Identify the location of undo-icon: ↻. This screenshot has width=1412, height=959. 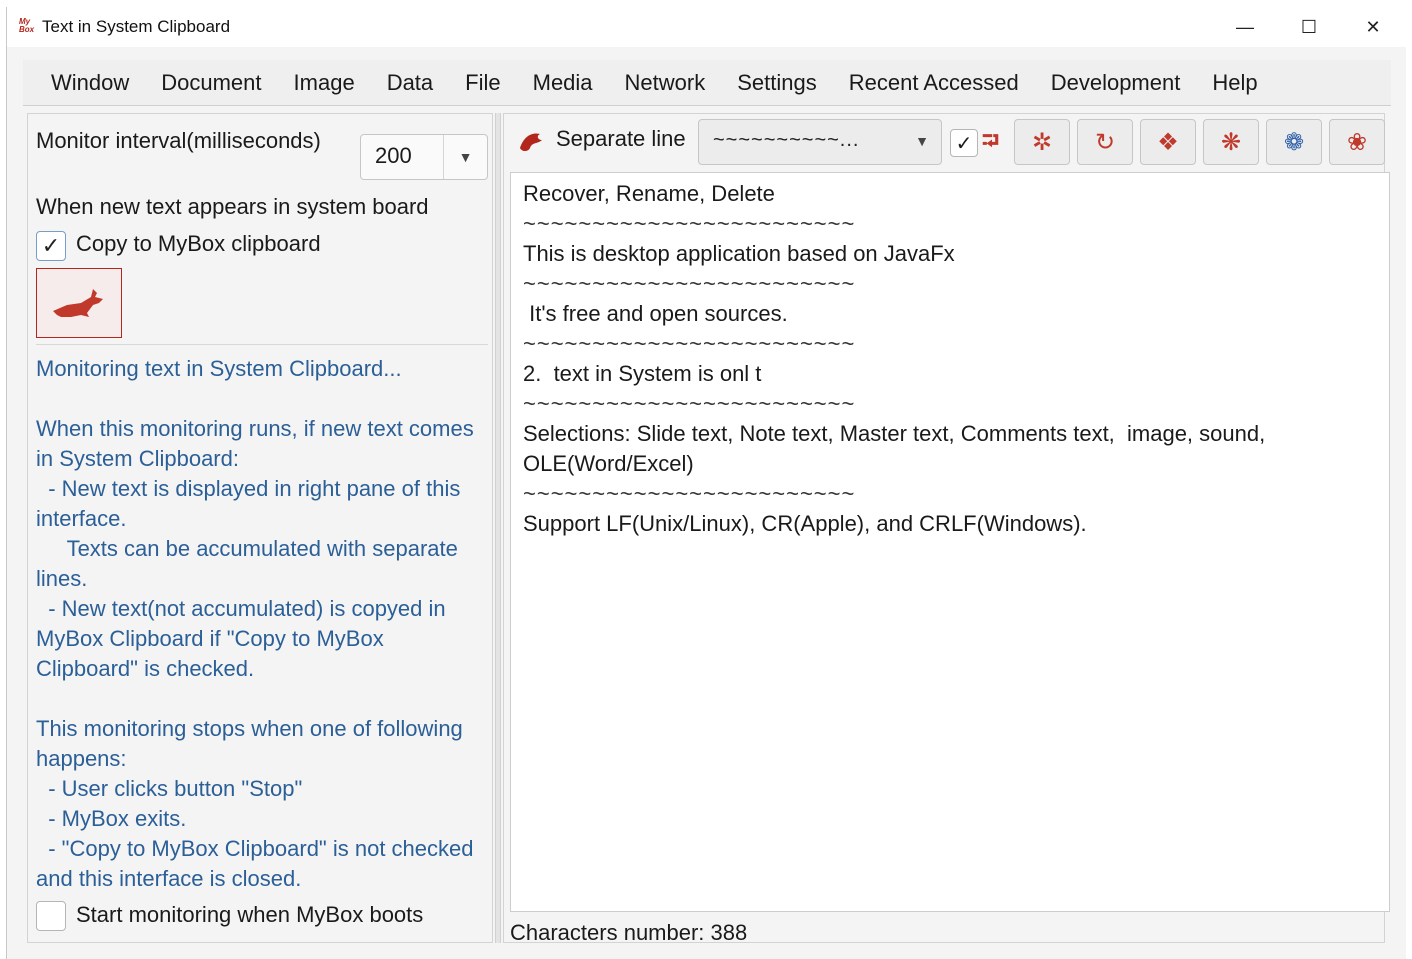
(1105, 142).